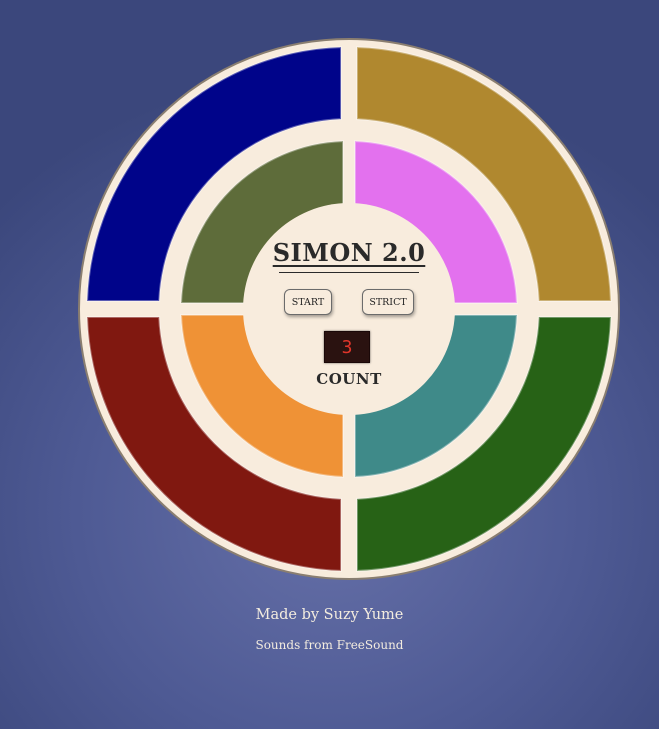 The image size is (659, 729). I want to click on start-button: START, so click(308, 302).